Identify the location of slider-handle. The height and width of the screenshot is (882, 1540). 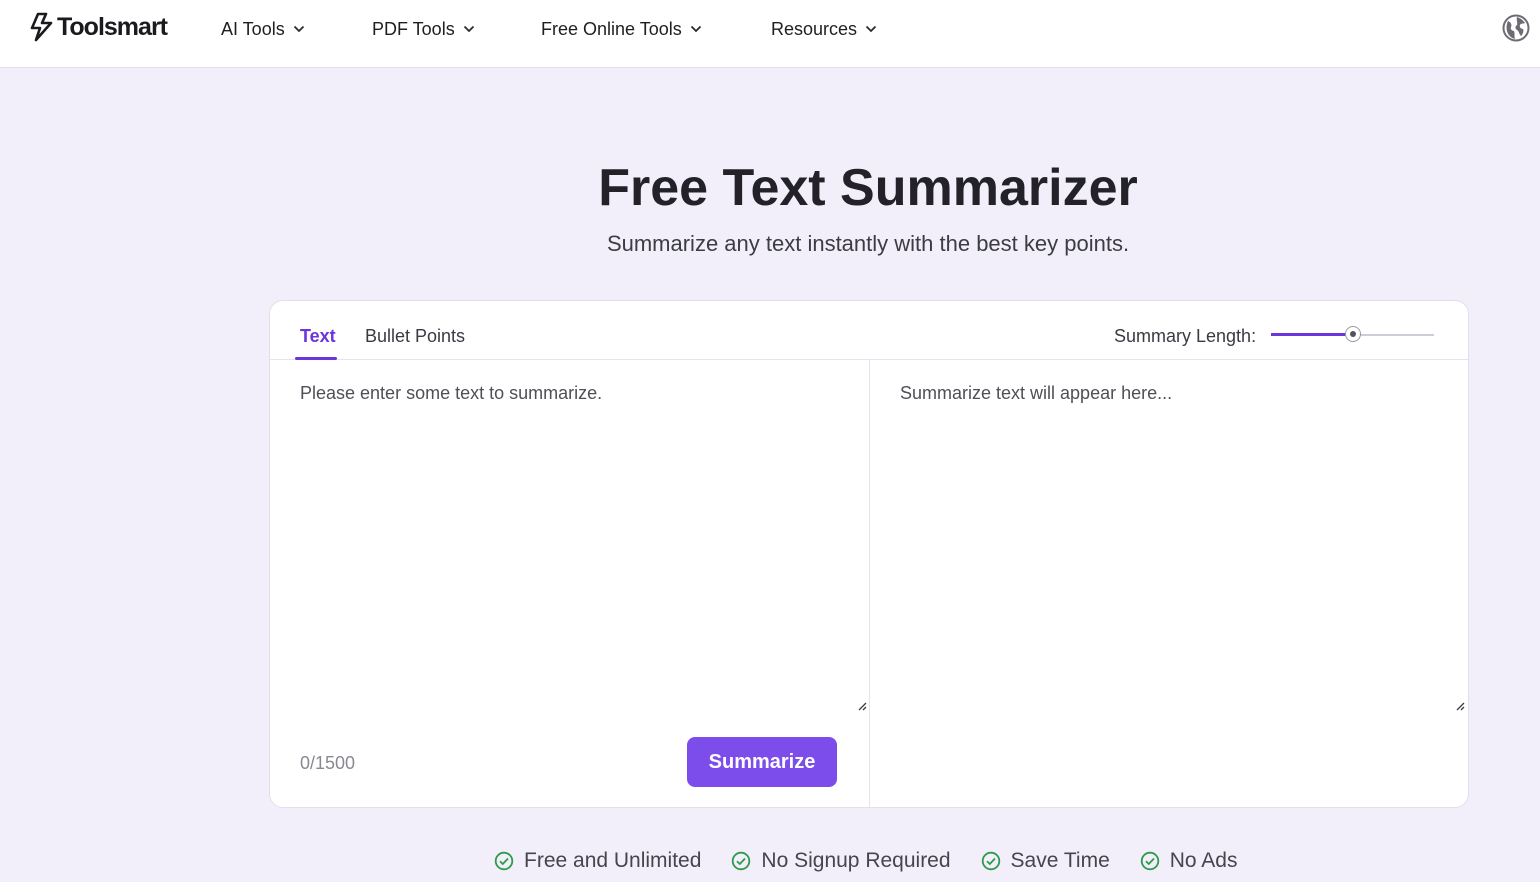
(1352, 334).